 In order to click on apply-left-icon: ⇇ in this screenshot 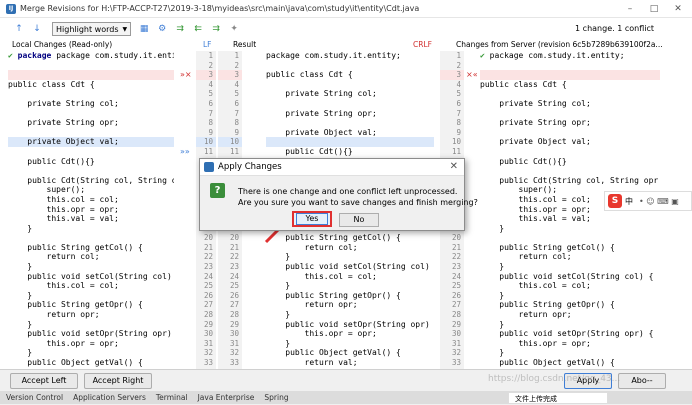, I will do `click(198, 29)`.